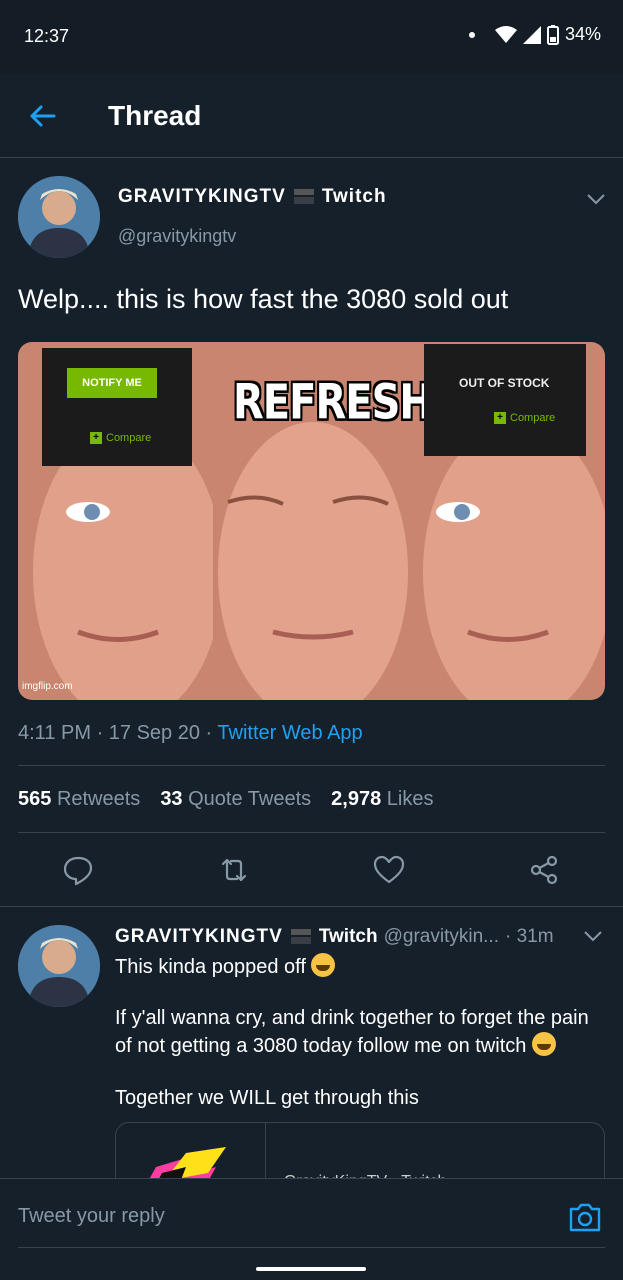  What do you see at coordinates (354, 196) in the screenshot?
I see `author-badge: Twitch` at bounding box center [354, 196].